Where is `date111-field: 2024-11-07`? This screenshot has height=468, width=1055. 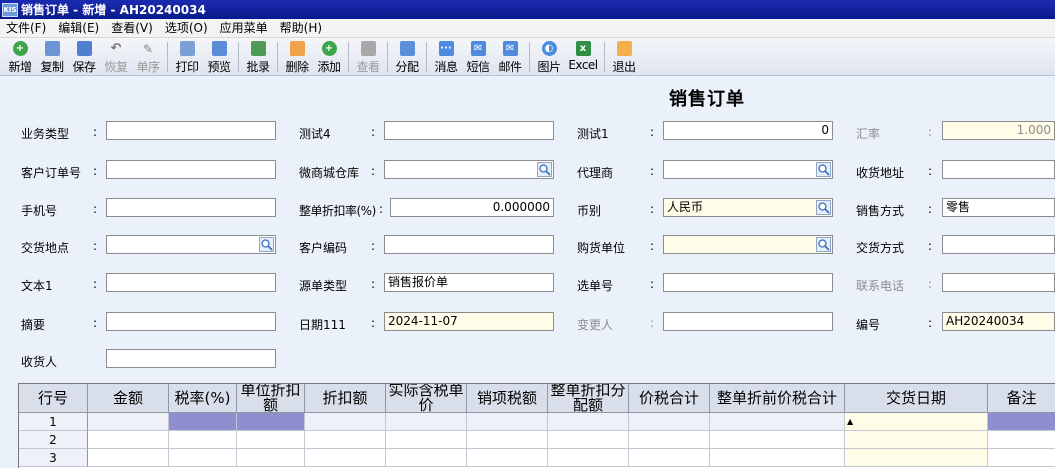 date111-field: 2024-11-07 is located at coordinates (469, 321).